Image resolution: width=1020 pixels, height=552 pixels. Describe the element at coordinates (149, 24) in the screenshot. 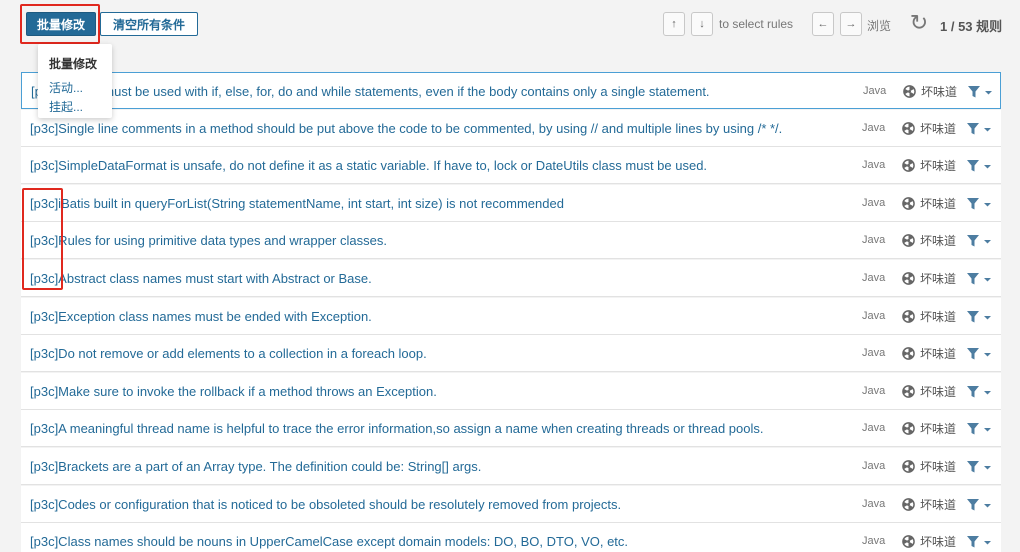

I see `clear-all-conditions-button: 清空所有条件` at that location.